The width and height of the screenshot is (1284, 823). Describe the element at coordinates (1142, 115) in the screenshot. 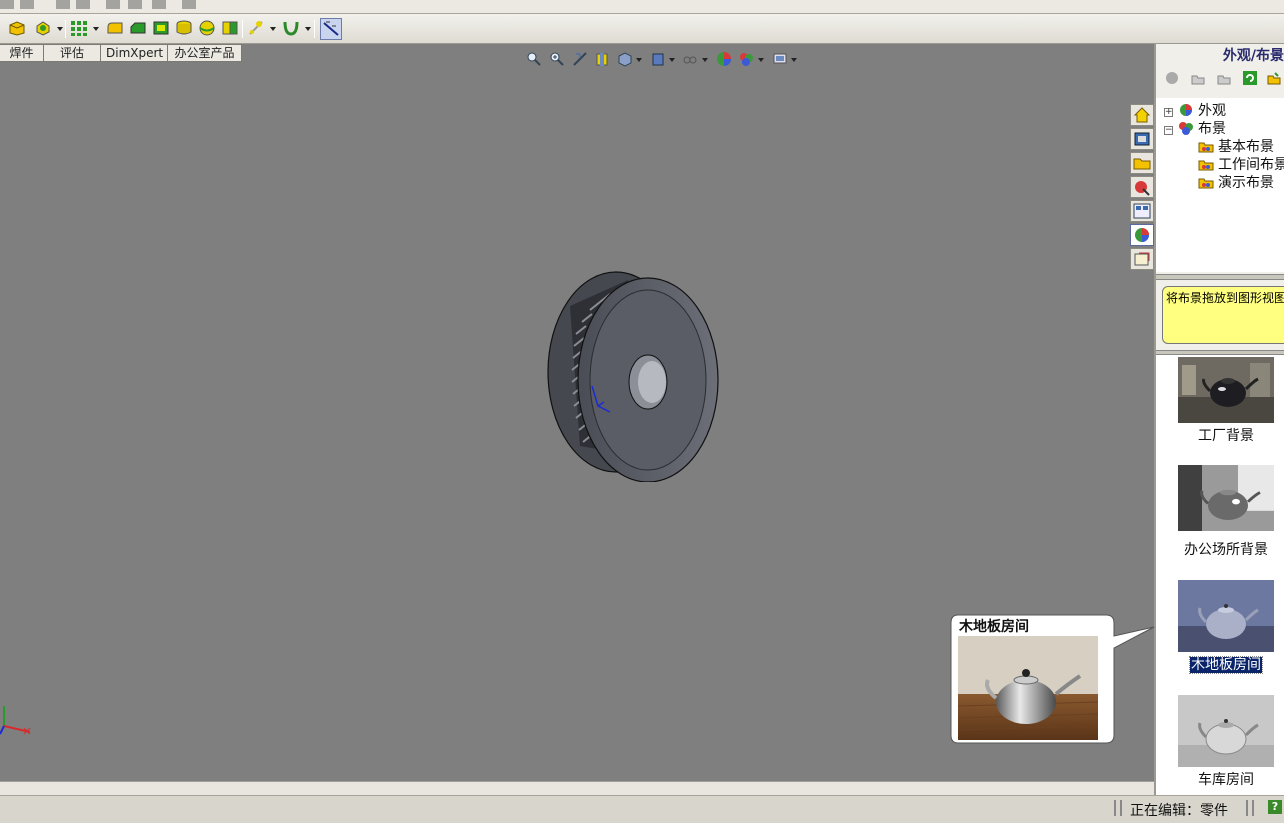

I see `home-icon` at that location.